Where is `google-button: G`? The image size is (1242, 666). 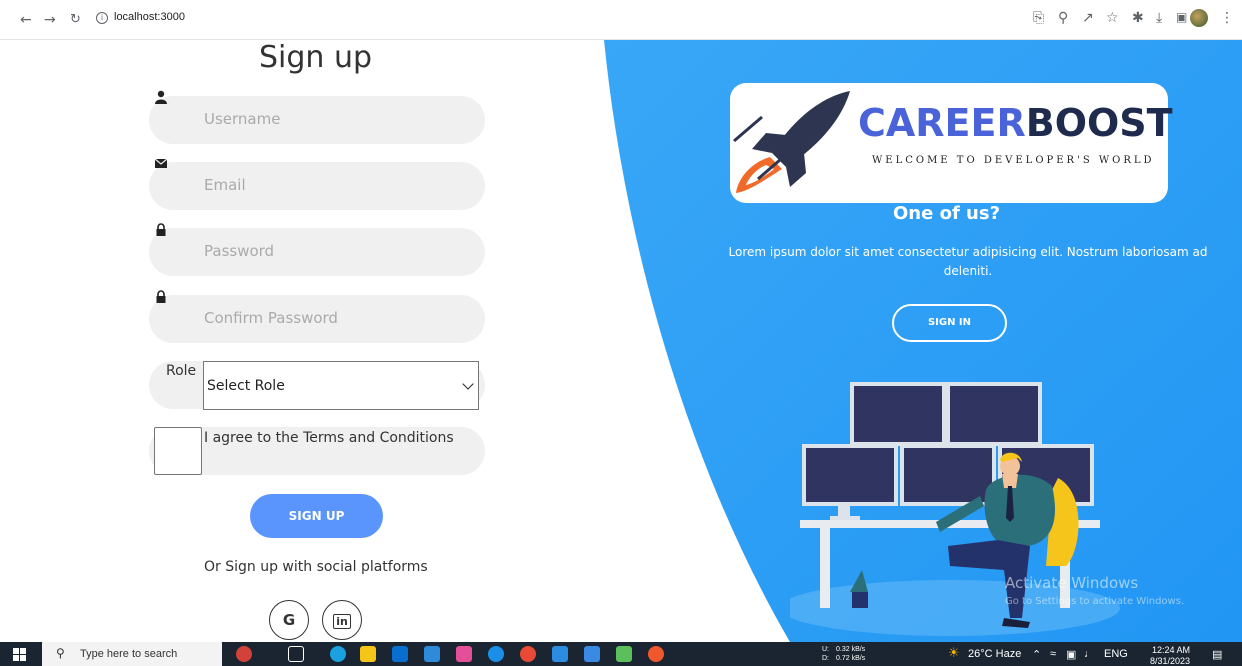
google-button: G is located at coordinates (289, 620).